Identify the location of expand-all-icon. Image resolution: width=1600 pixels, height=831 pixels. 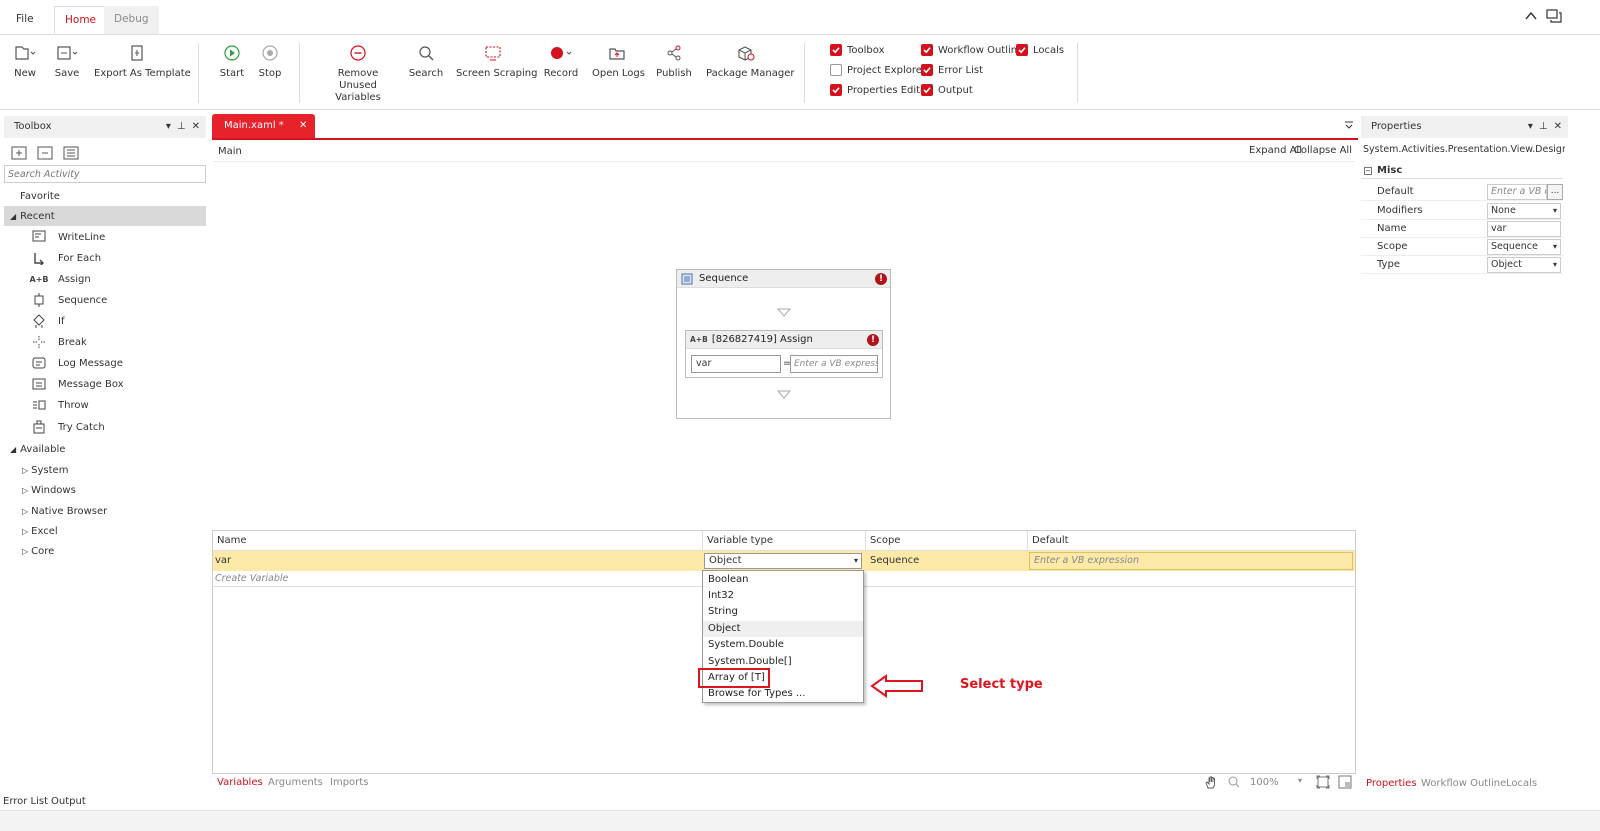
(19, 153).